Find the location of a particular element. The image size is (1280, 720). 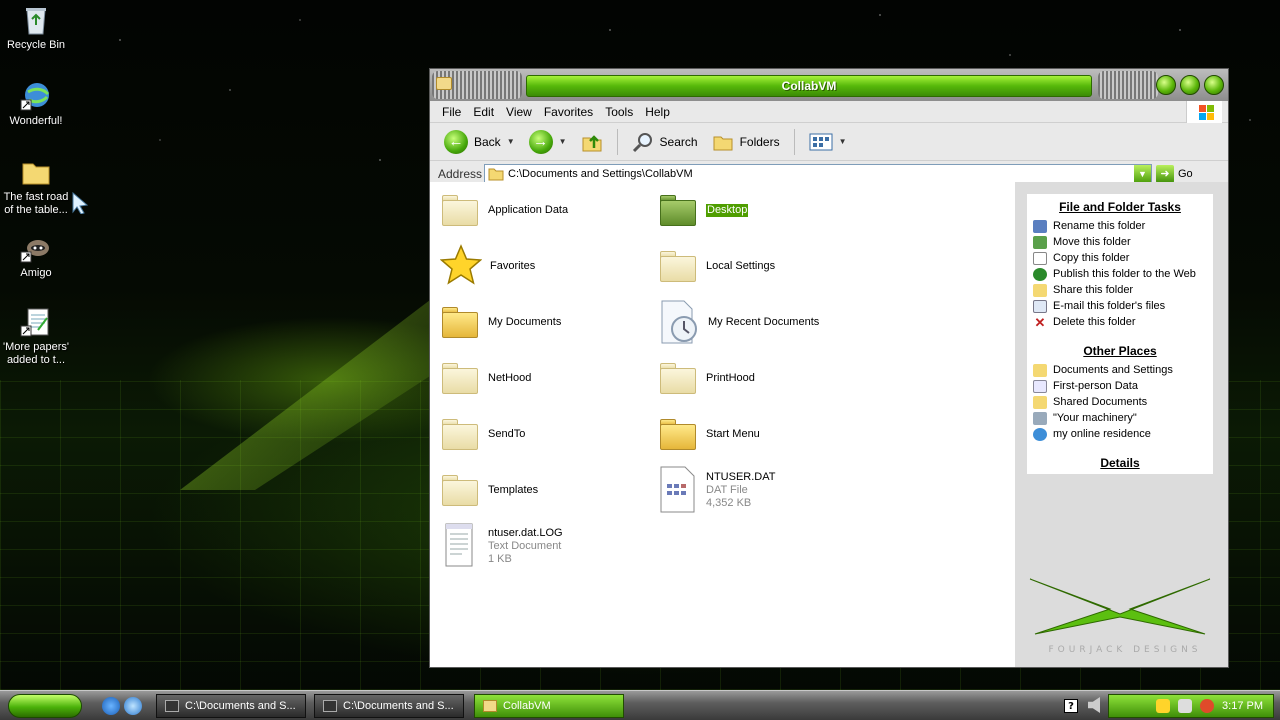

list-item-ntuser-dat: NTUSER.DAT DAT File 4,352 KB is located at coordinates (763, 490).